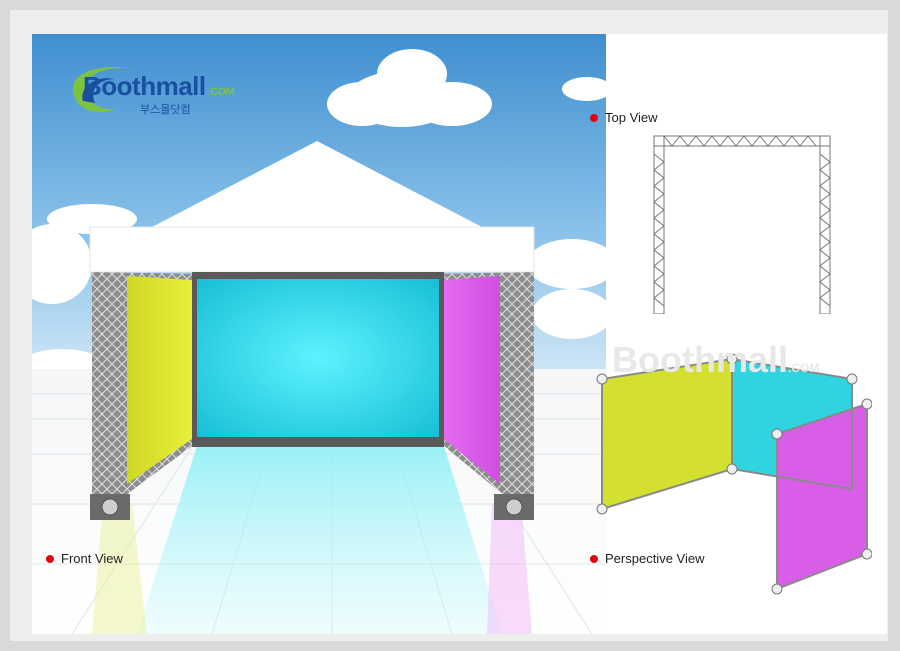 This screenshot has width=900, height=651. I want to click on cyan-back-panel, so click(318, 358).